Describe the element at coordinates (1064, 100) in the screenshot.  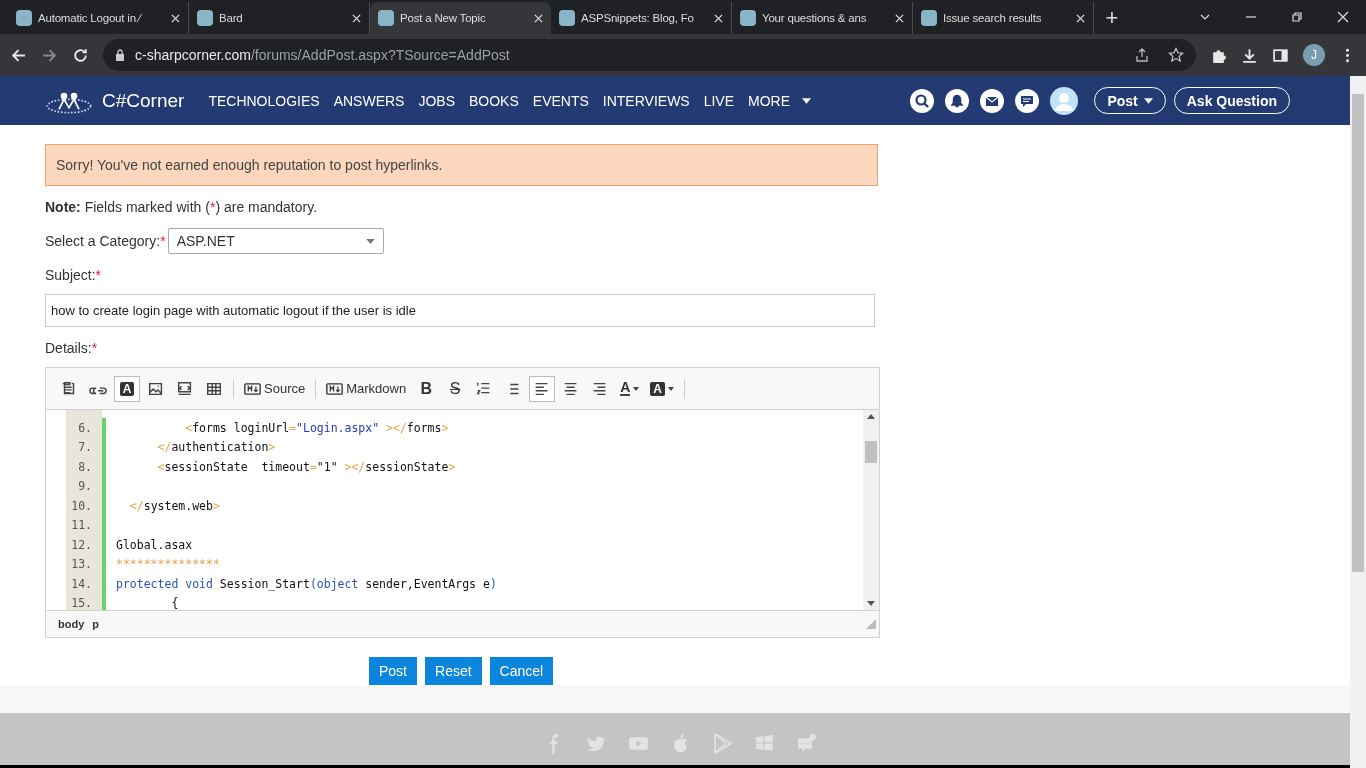
I see `user-avatar` at that location.